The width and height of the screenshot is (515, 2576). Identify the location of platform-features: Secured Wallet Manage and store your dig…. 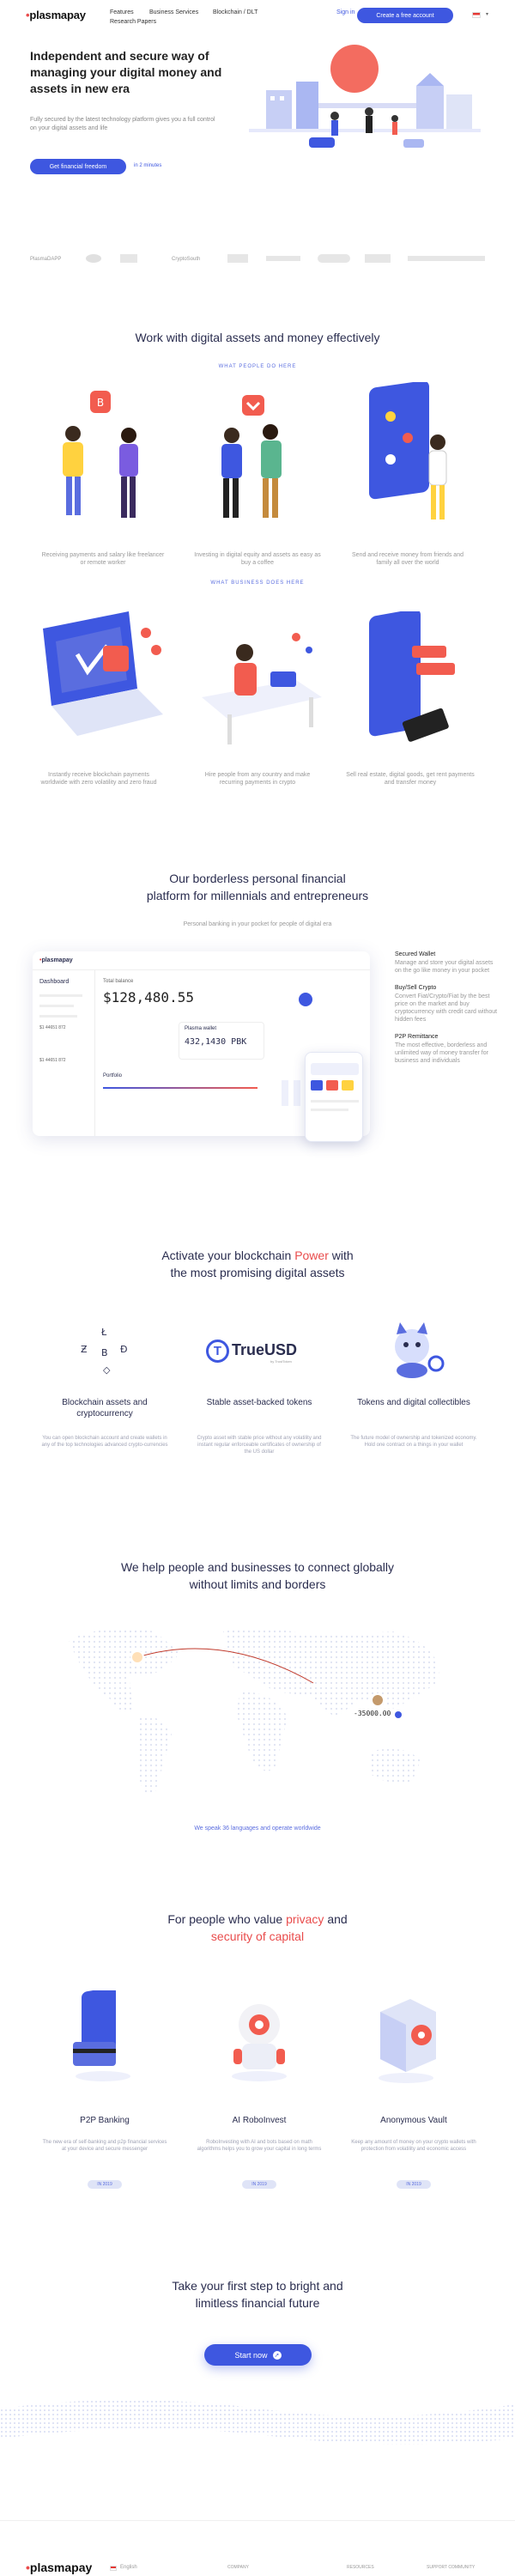
(446, 1013).